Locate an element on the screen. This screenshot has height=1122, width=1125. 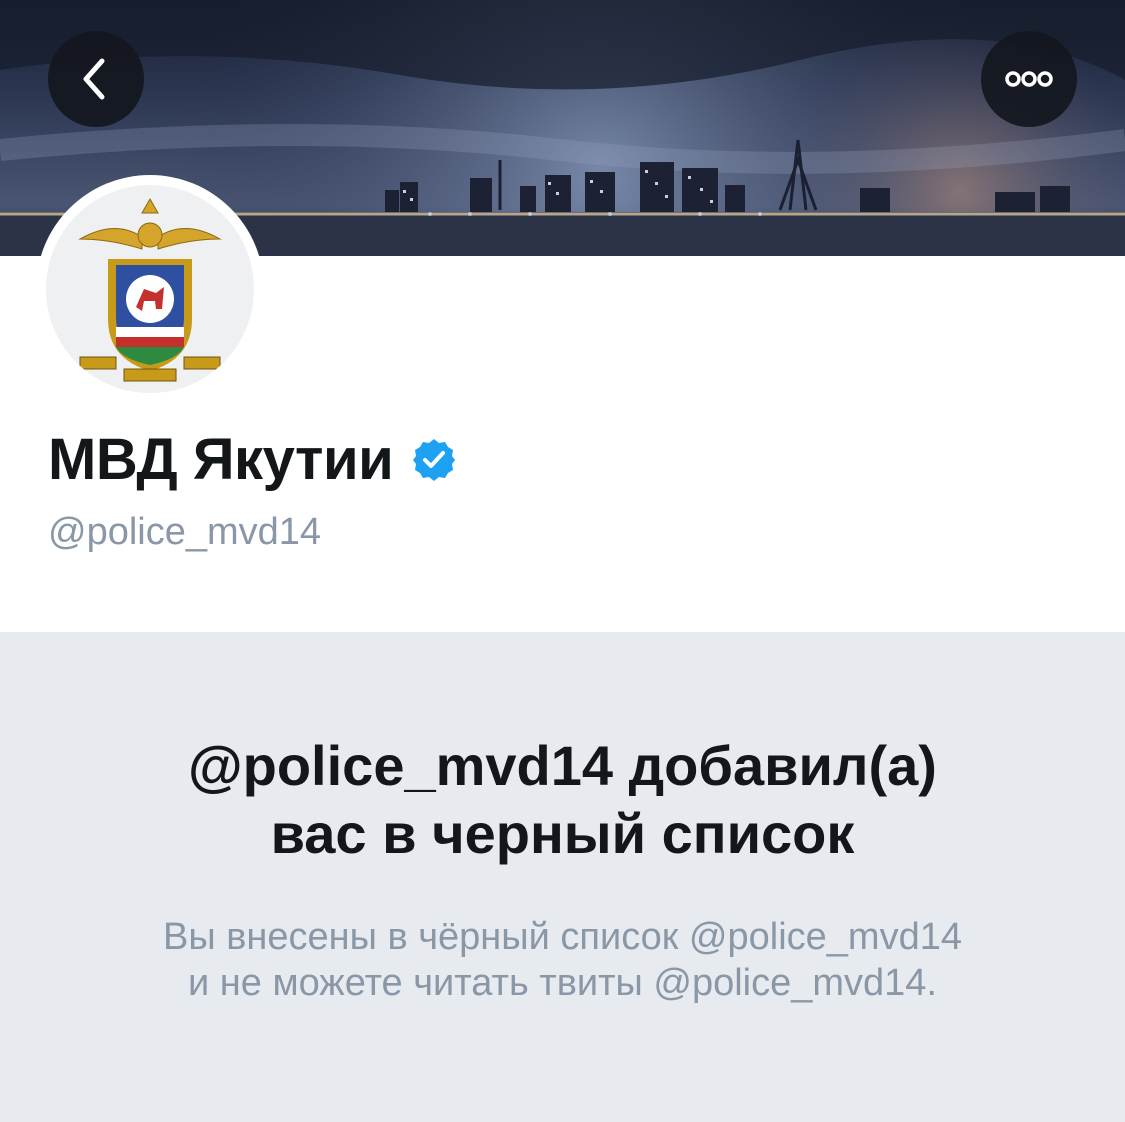
blocked-title-line-2: вас в черный список is located at coordinates (562, 833).